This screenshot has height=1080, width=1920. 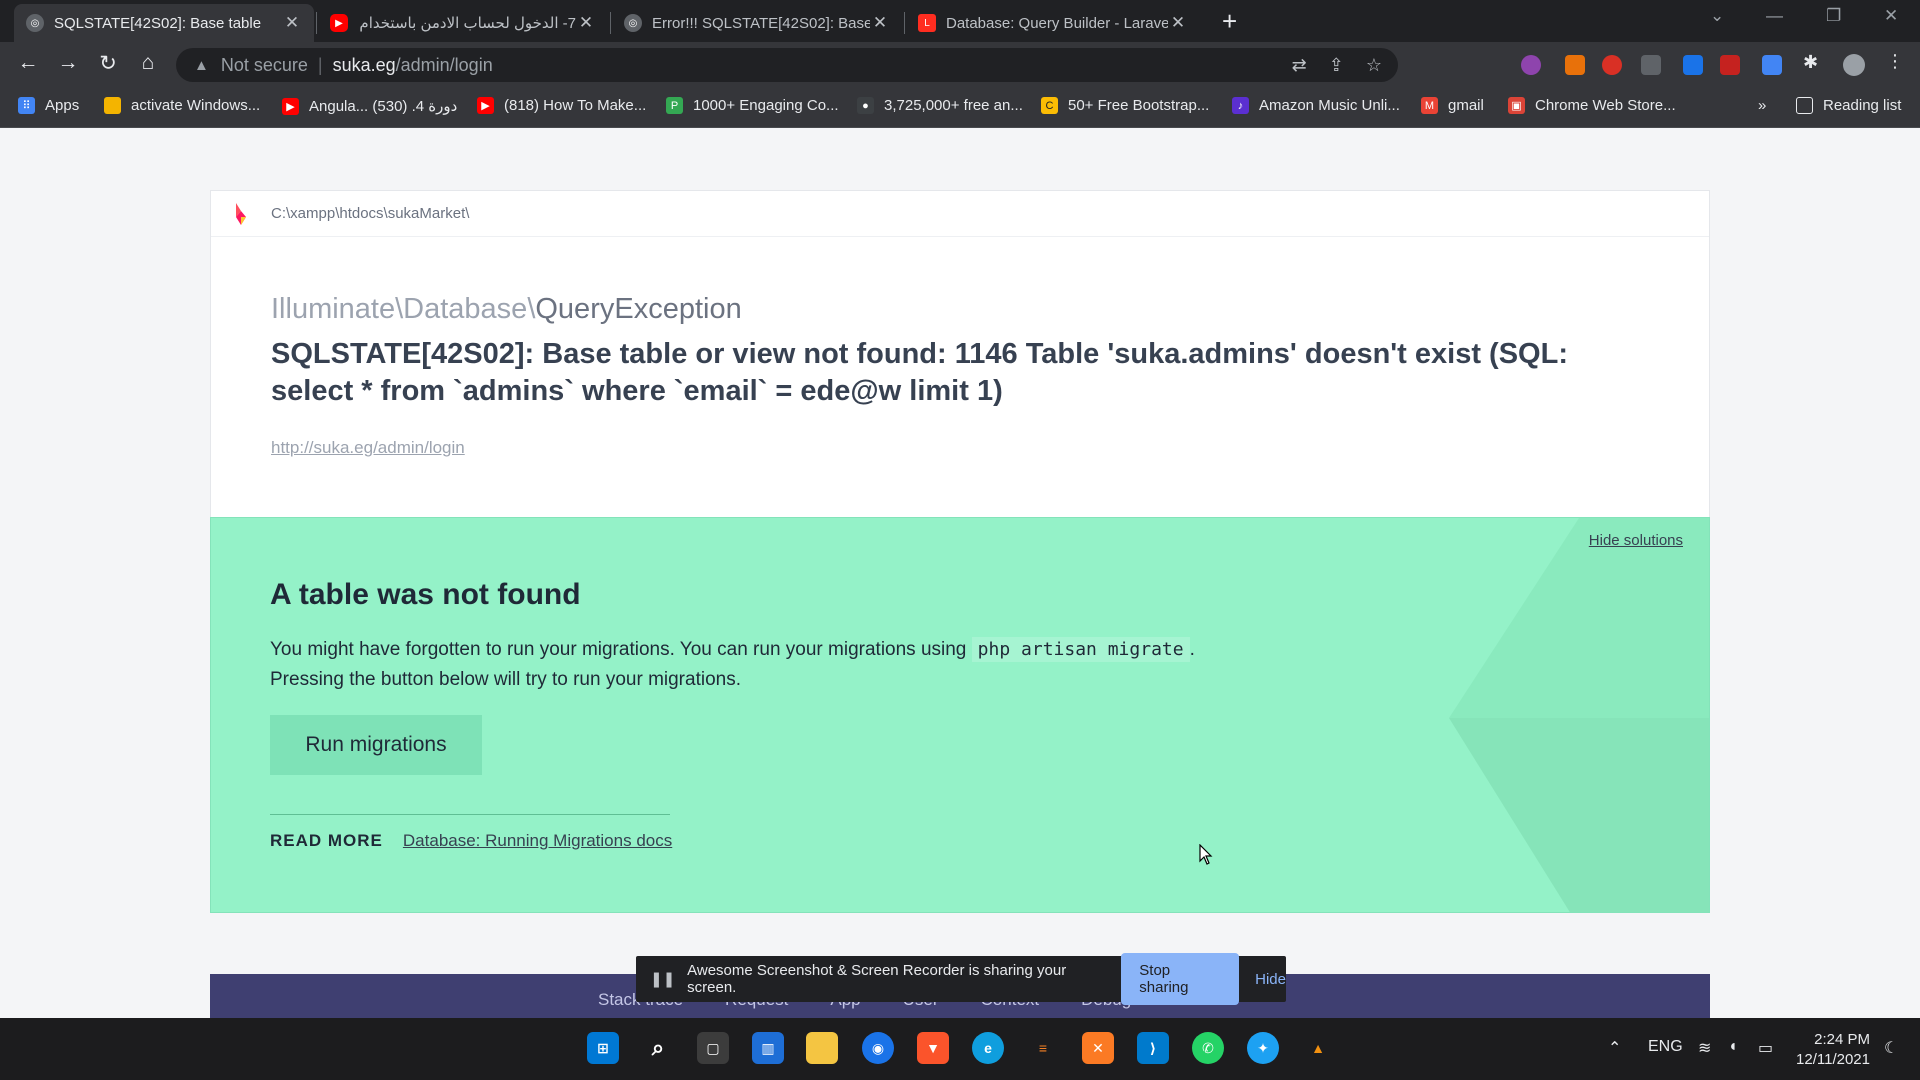 What do you see at coordinates (48, 105) in the screenshot?
I see `bookmark-apps: ⠿ Apps` at bounding box center [48, 105].